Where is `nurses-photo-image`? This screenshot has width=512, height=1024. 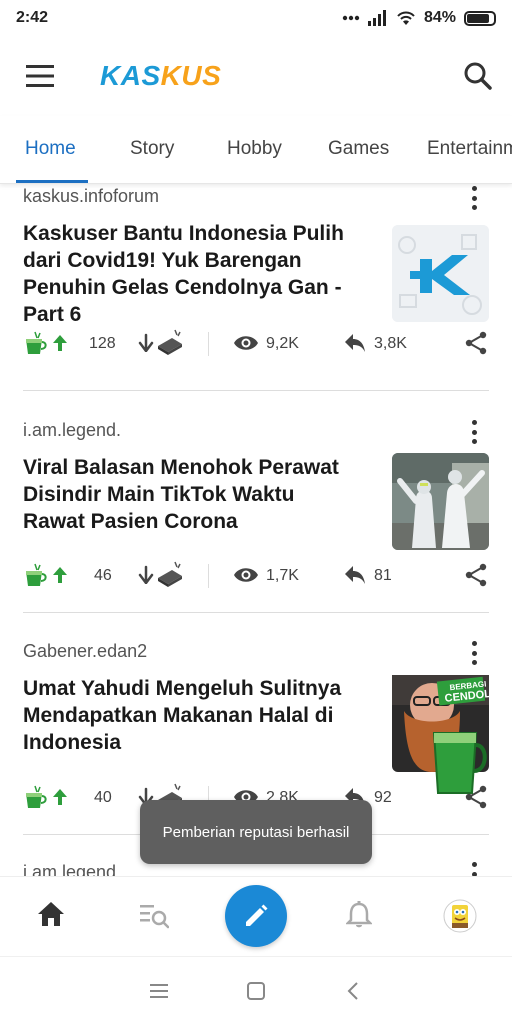 nurses-photo-image is located at coordinates (440, 501).